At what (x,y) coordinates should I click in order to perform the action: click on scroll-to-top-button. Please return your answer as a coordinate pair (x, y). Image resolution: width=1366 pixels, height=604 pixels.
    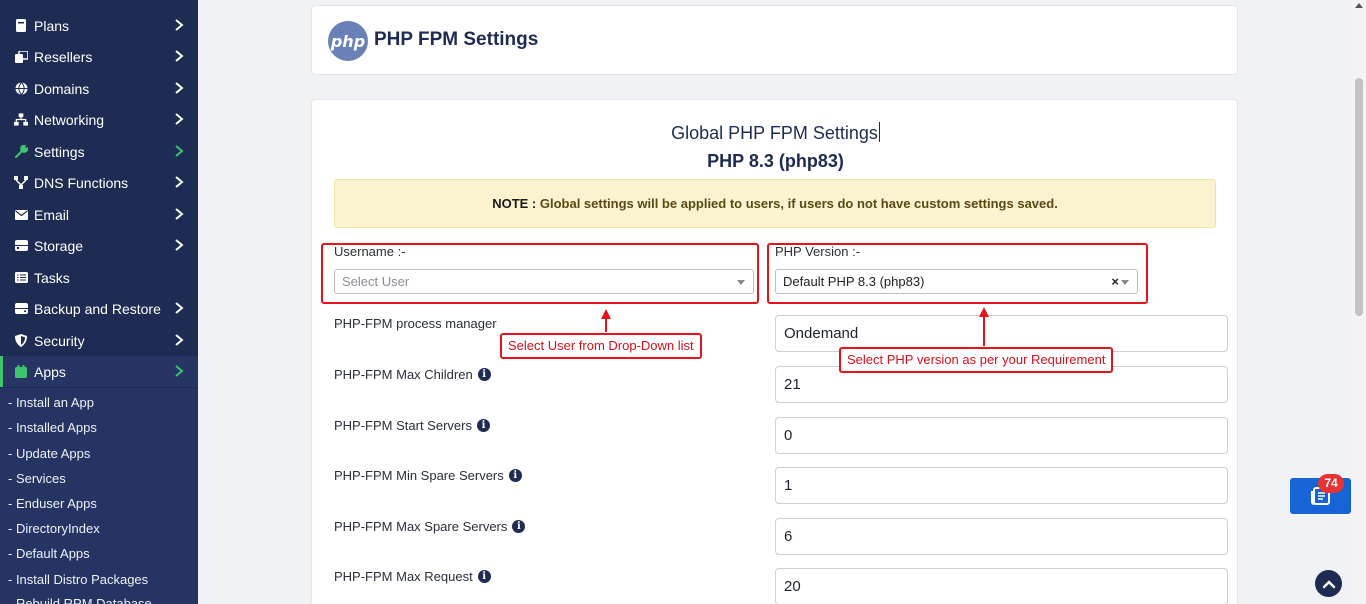
    Looking at the image, I should click on (1328, 583).